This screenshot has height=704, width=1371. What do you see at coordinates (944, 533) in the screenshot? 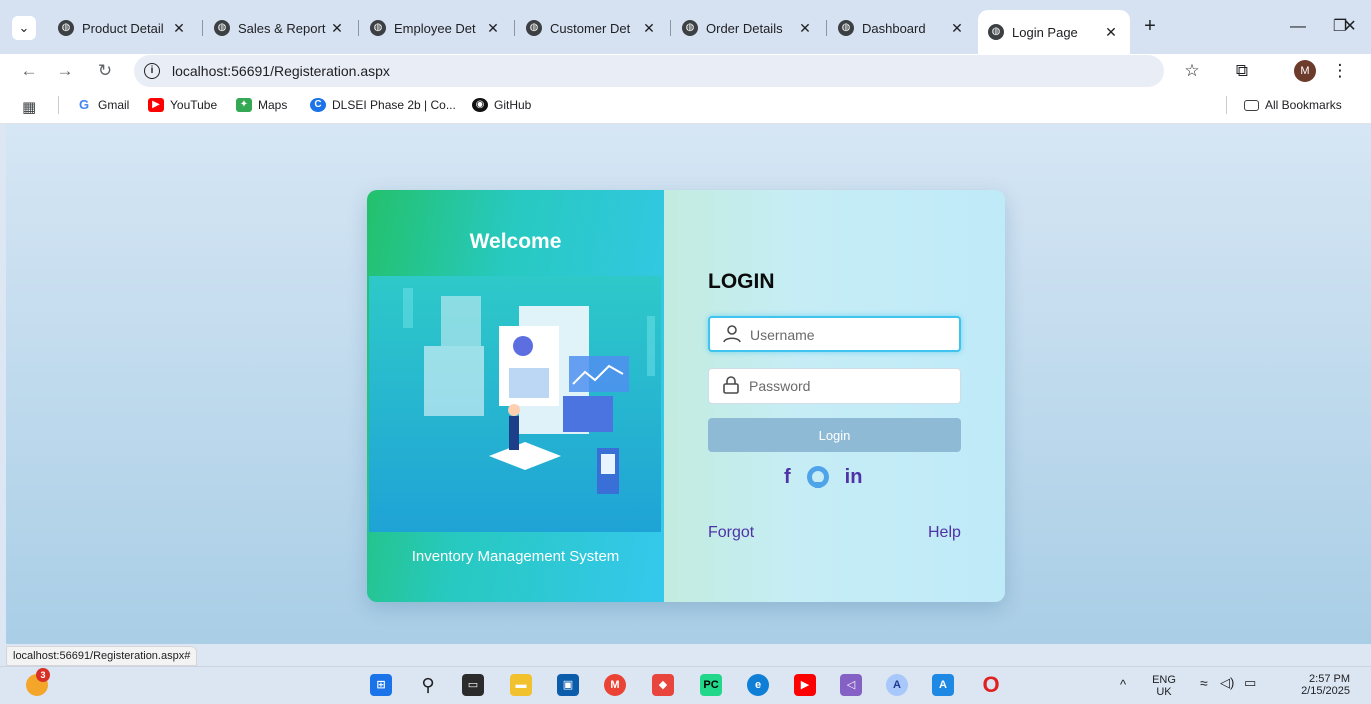
I see `help-link: Help` at bounding box center [944, 533].